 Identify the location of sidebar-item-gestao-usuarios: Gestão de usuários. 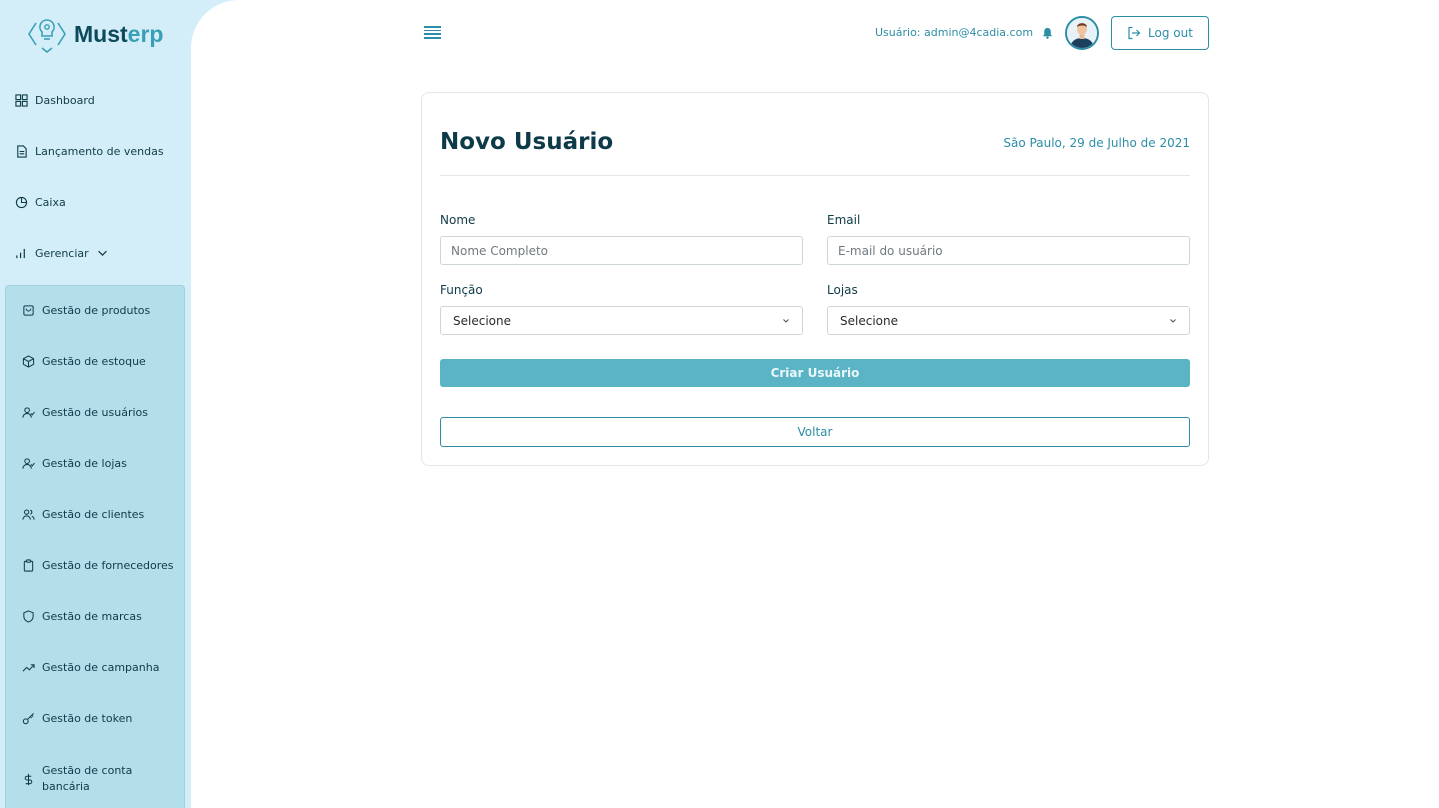
(85, 412).